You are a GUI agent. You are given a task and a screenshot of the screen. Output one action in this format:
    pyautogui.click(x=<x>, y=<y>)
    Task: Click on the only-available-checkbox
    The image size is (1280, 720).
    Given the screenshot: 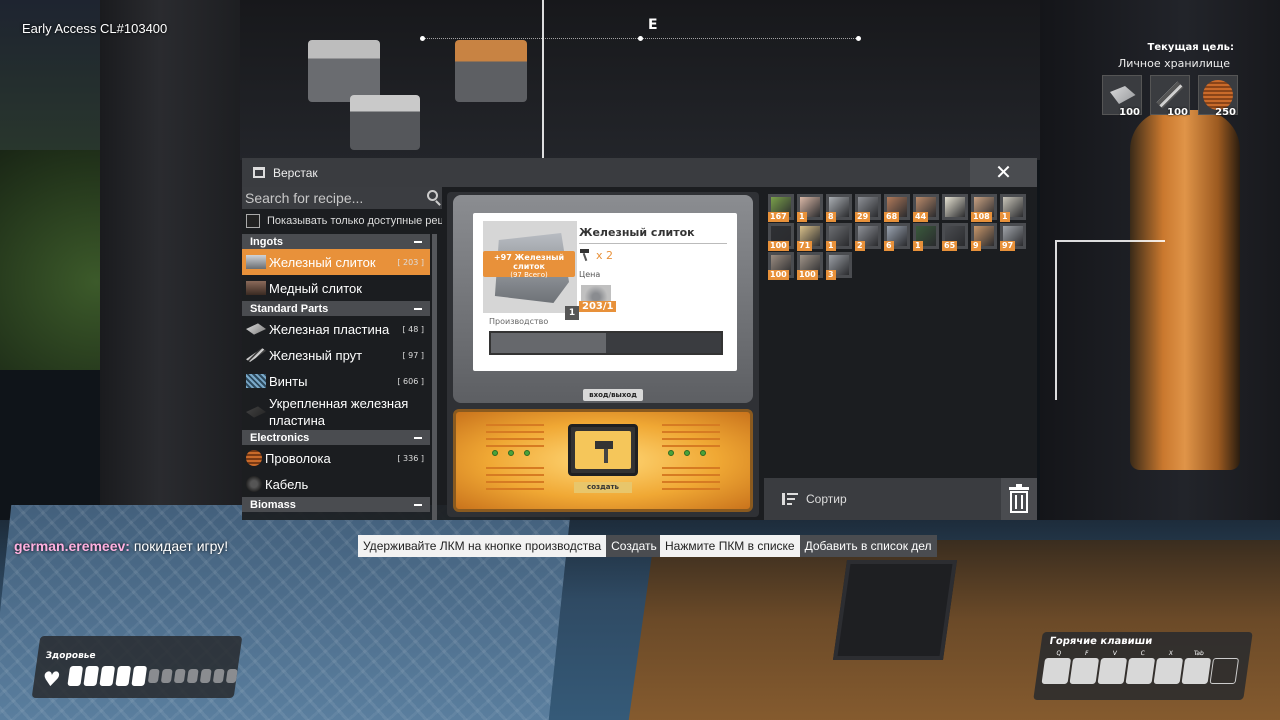 What is the action you would take?
    pyautogui.click(x=253, y=221)
    